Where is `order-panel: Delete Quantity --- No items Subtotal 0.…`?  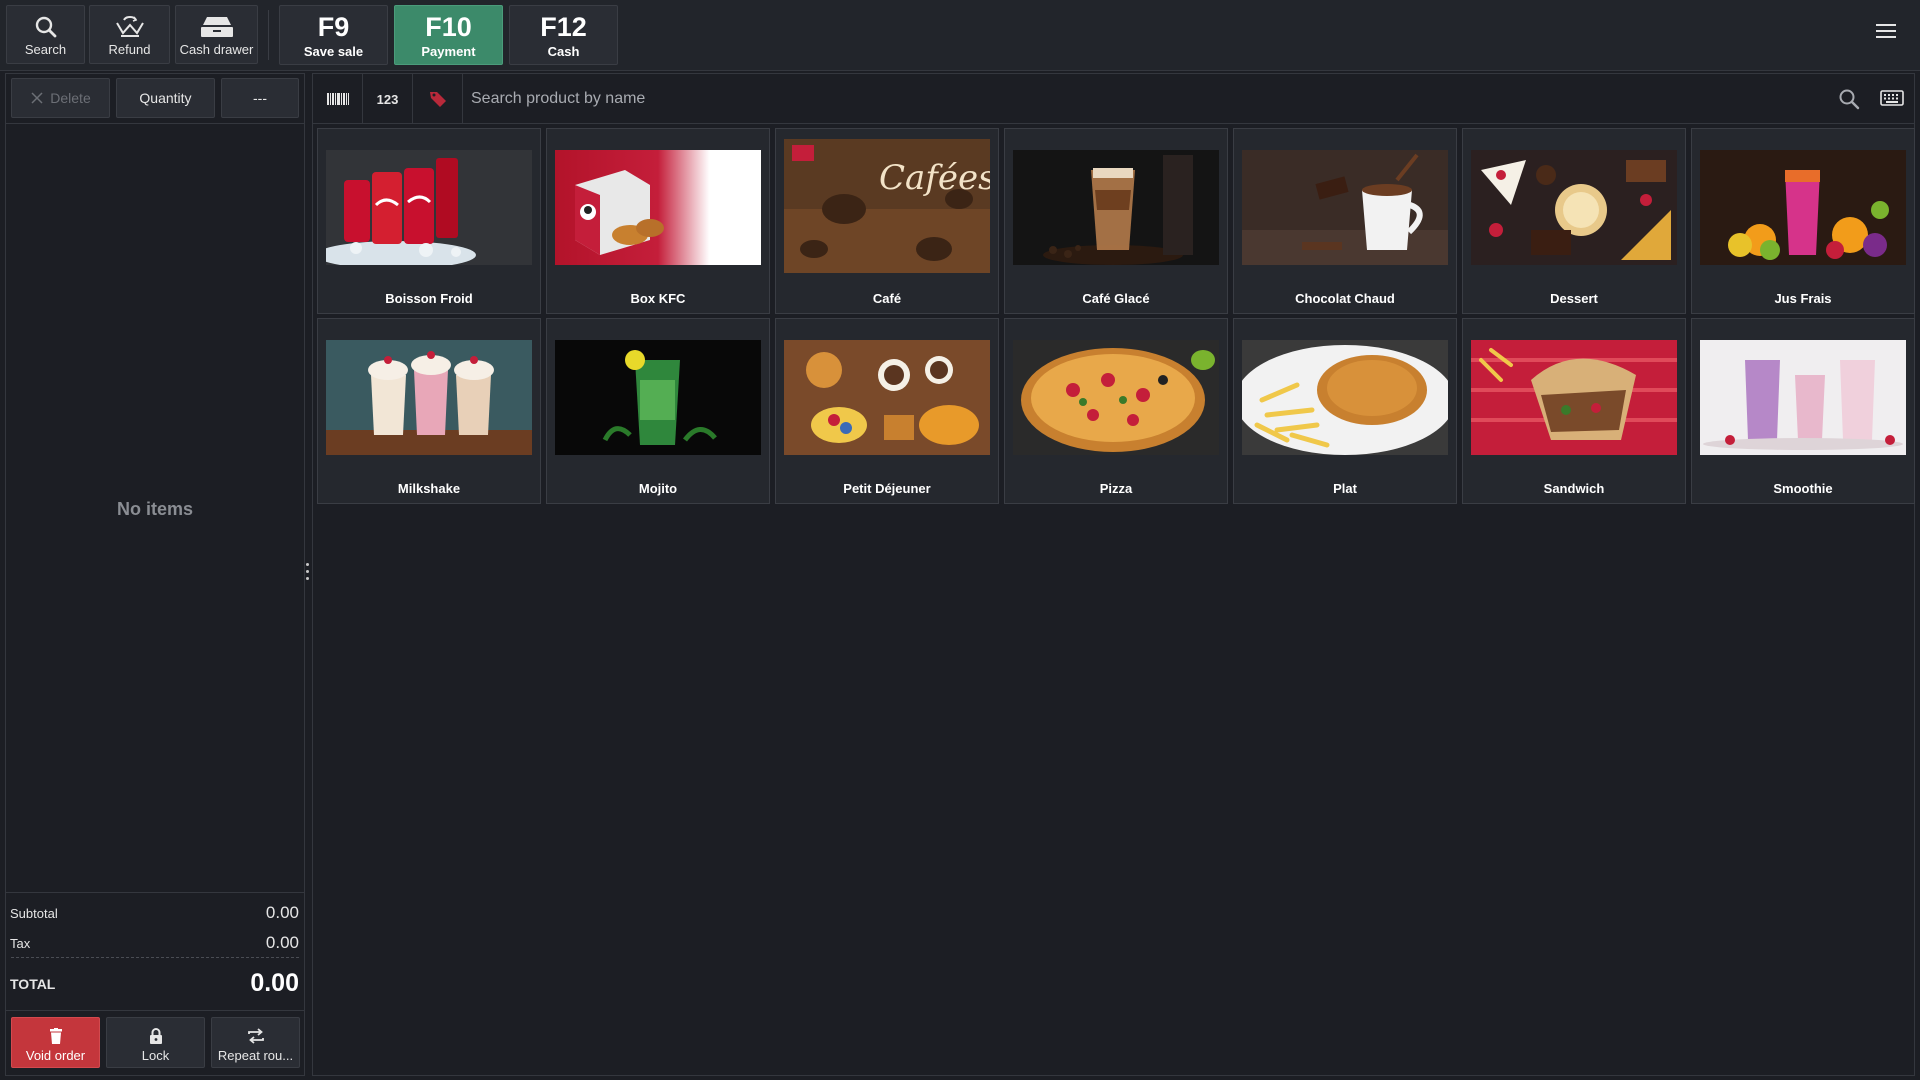 order-panel: Delete Quantity --- No items Subtotal 0.… is located at coordinates (155, 574).